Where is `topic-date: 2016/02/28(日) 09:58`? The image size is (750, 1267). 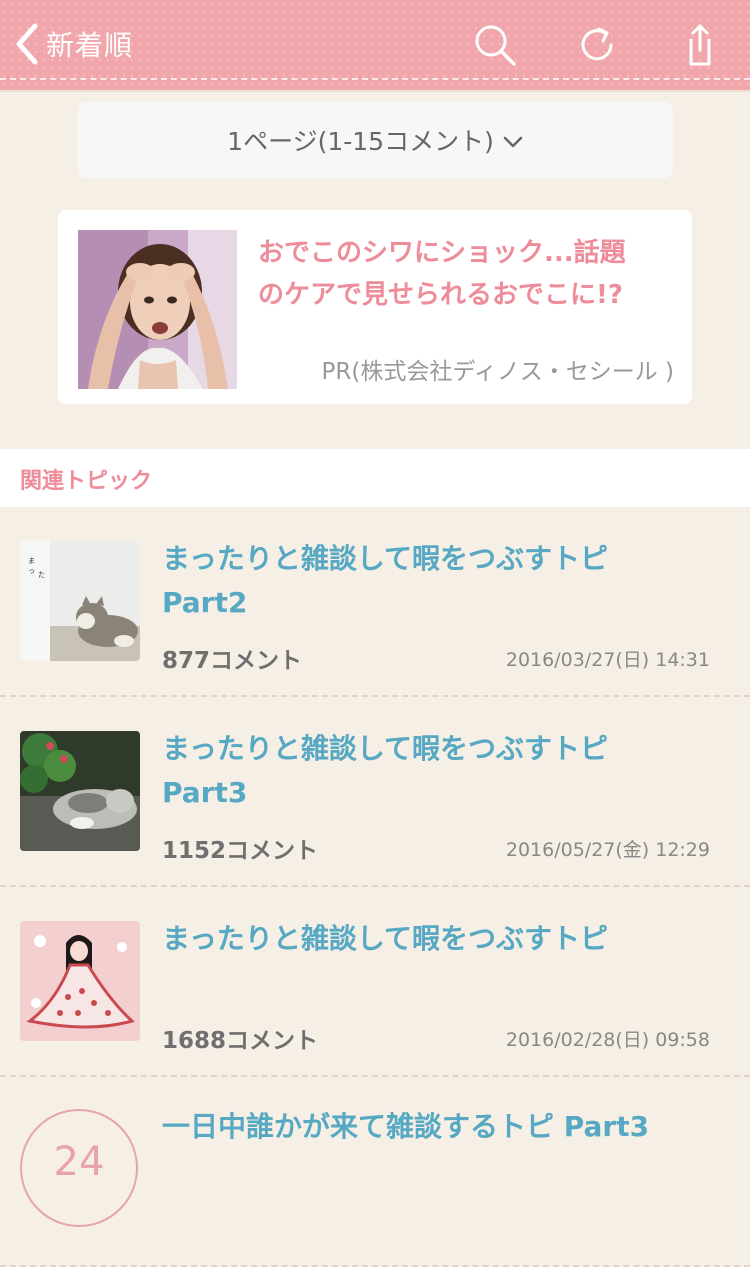
topic-date: 2016/02/28(日) 09:58 is located at coordinates (607, 1040).